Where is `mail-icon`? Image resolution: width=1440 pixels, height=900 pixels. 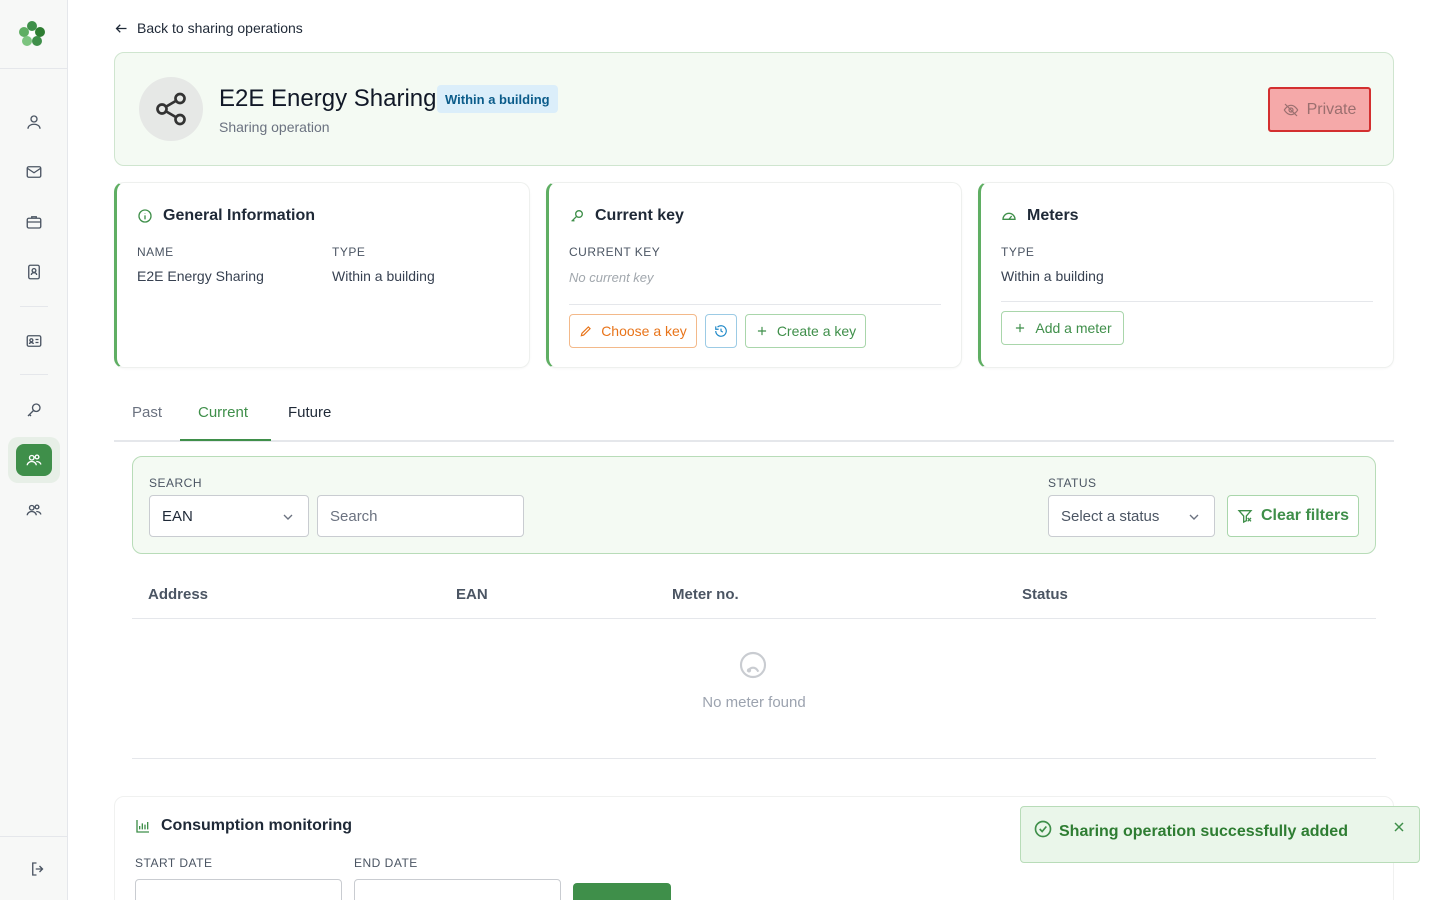 mail-icon is located at coordinates (34, 172).